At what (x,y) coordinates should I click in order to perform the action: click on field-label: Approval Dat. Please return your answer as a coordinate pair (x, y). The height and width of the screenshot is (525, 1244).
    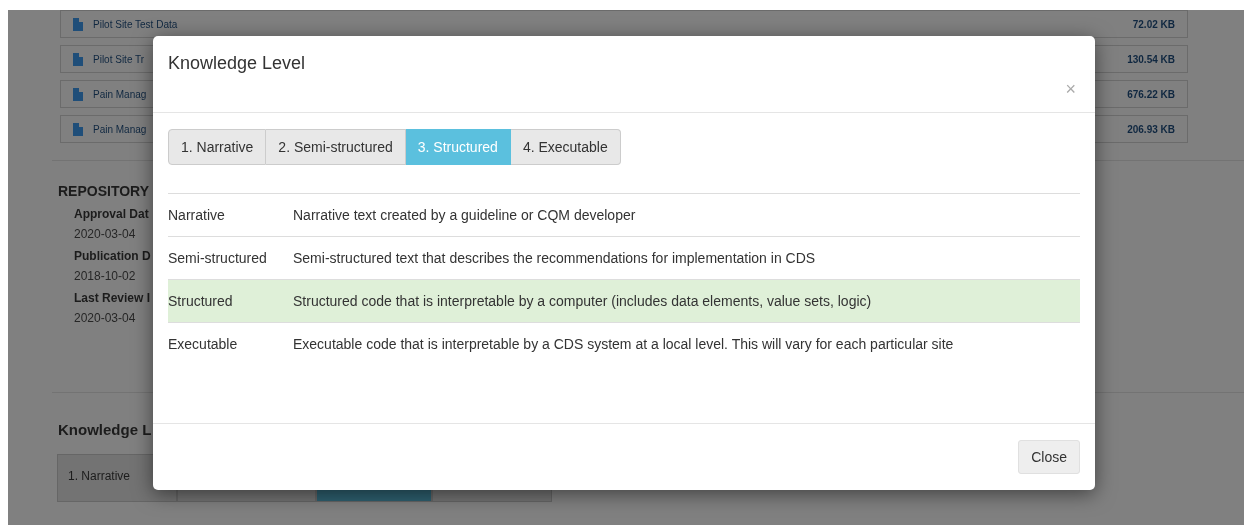
    Looking at the image, I should click on (111, 214).